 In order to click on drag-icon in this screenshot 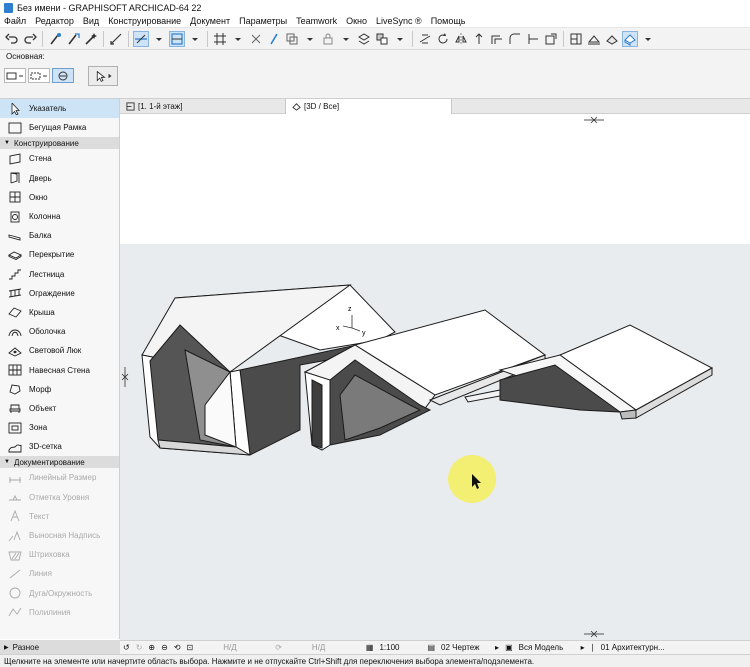, I will do `click(425, 39)`.